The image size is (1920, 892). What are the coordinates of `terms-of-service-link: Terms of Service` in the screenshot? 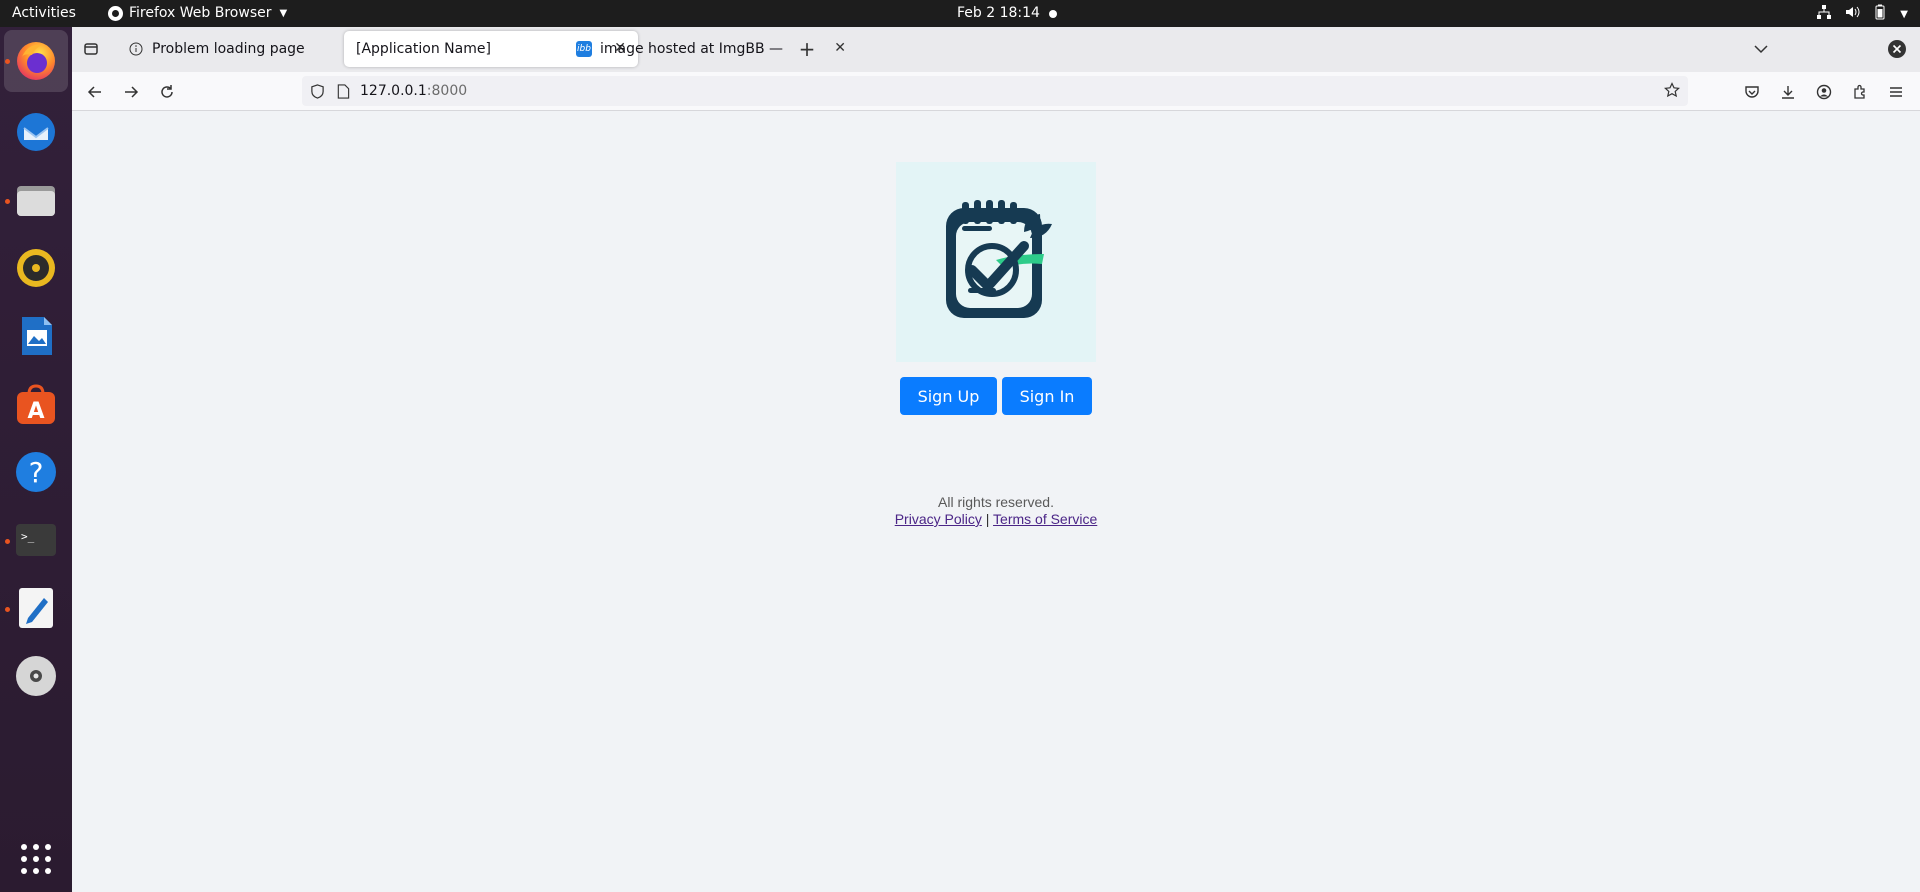 It's located at (1045, 519).